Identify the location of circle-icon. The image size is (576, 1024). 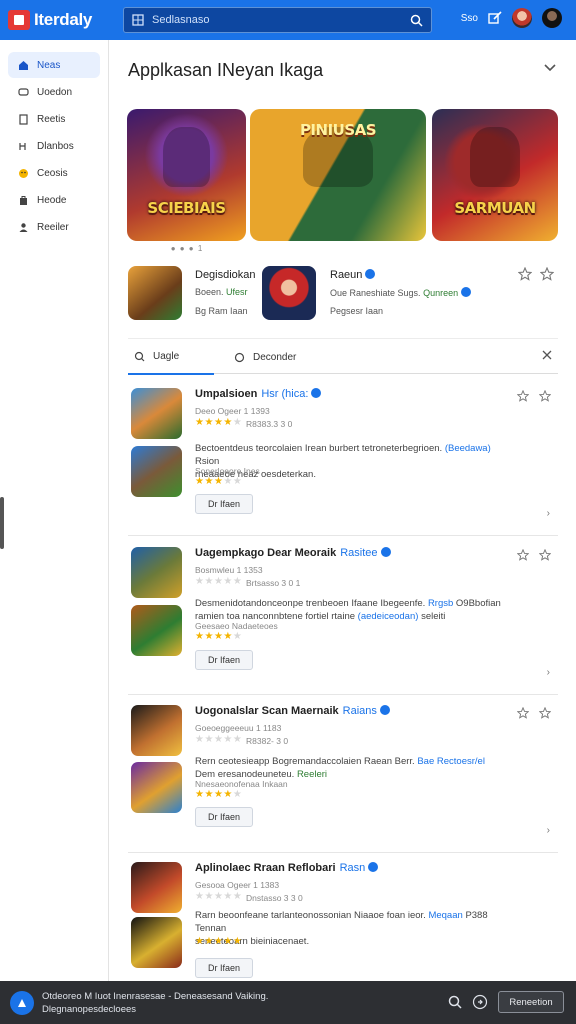
(239, 357).